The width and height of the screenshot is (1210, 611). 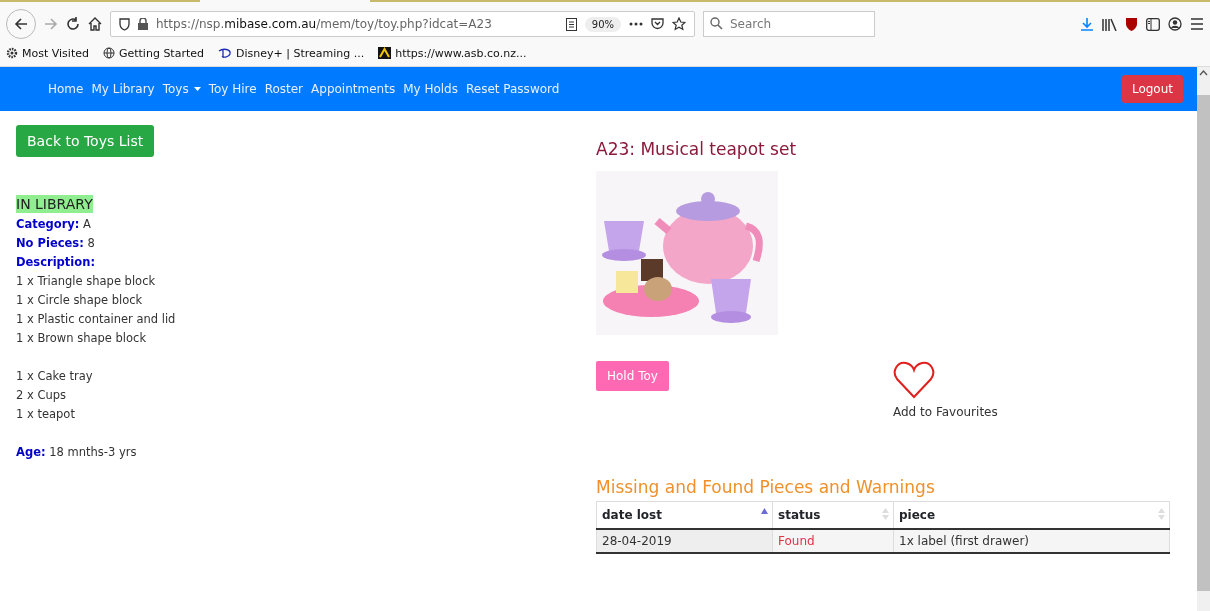 I want to click on reader-view-icon, so click(x=571, y=24).